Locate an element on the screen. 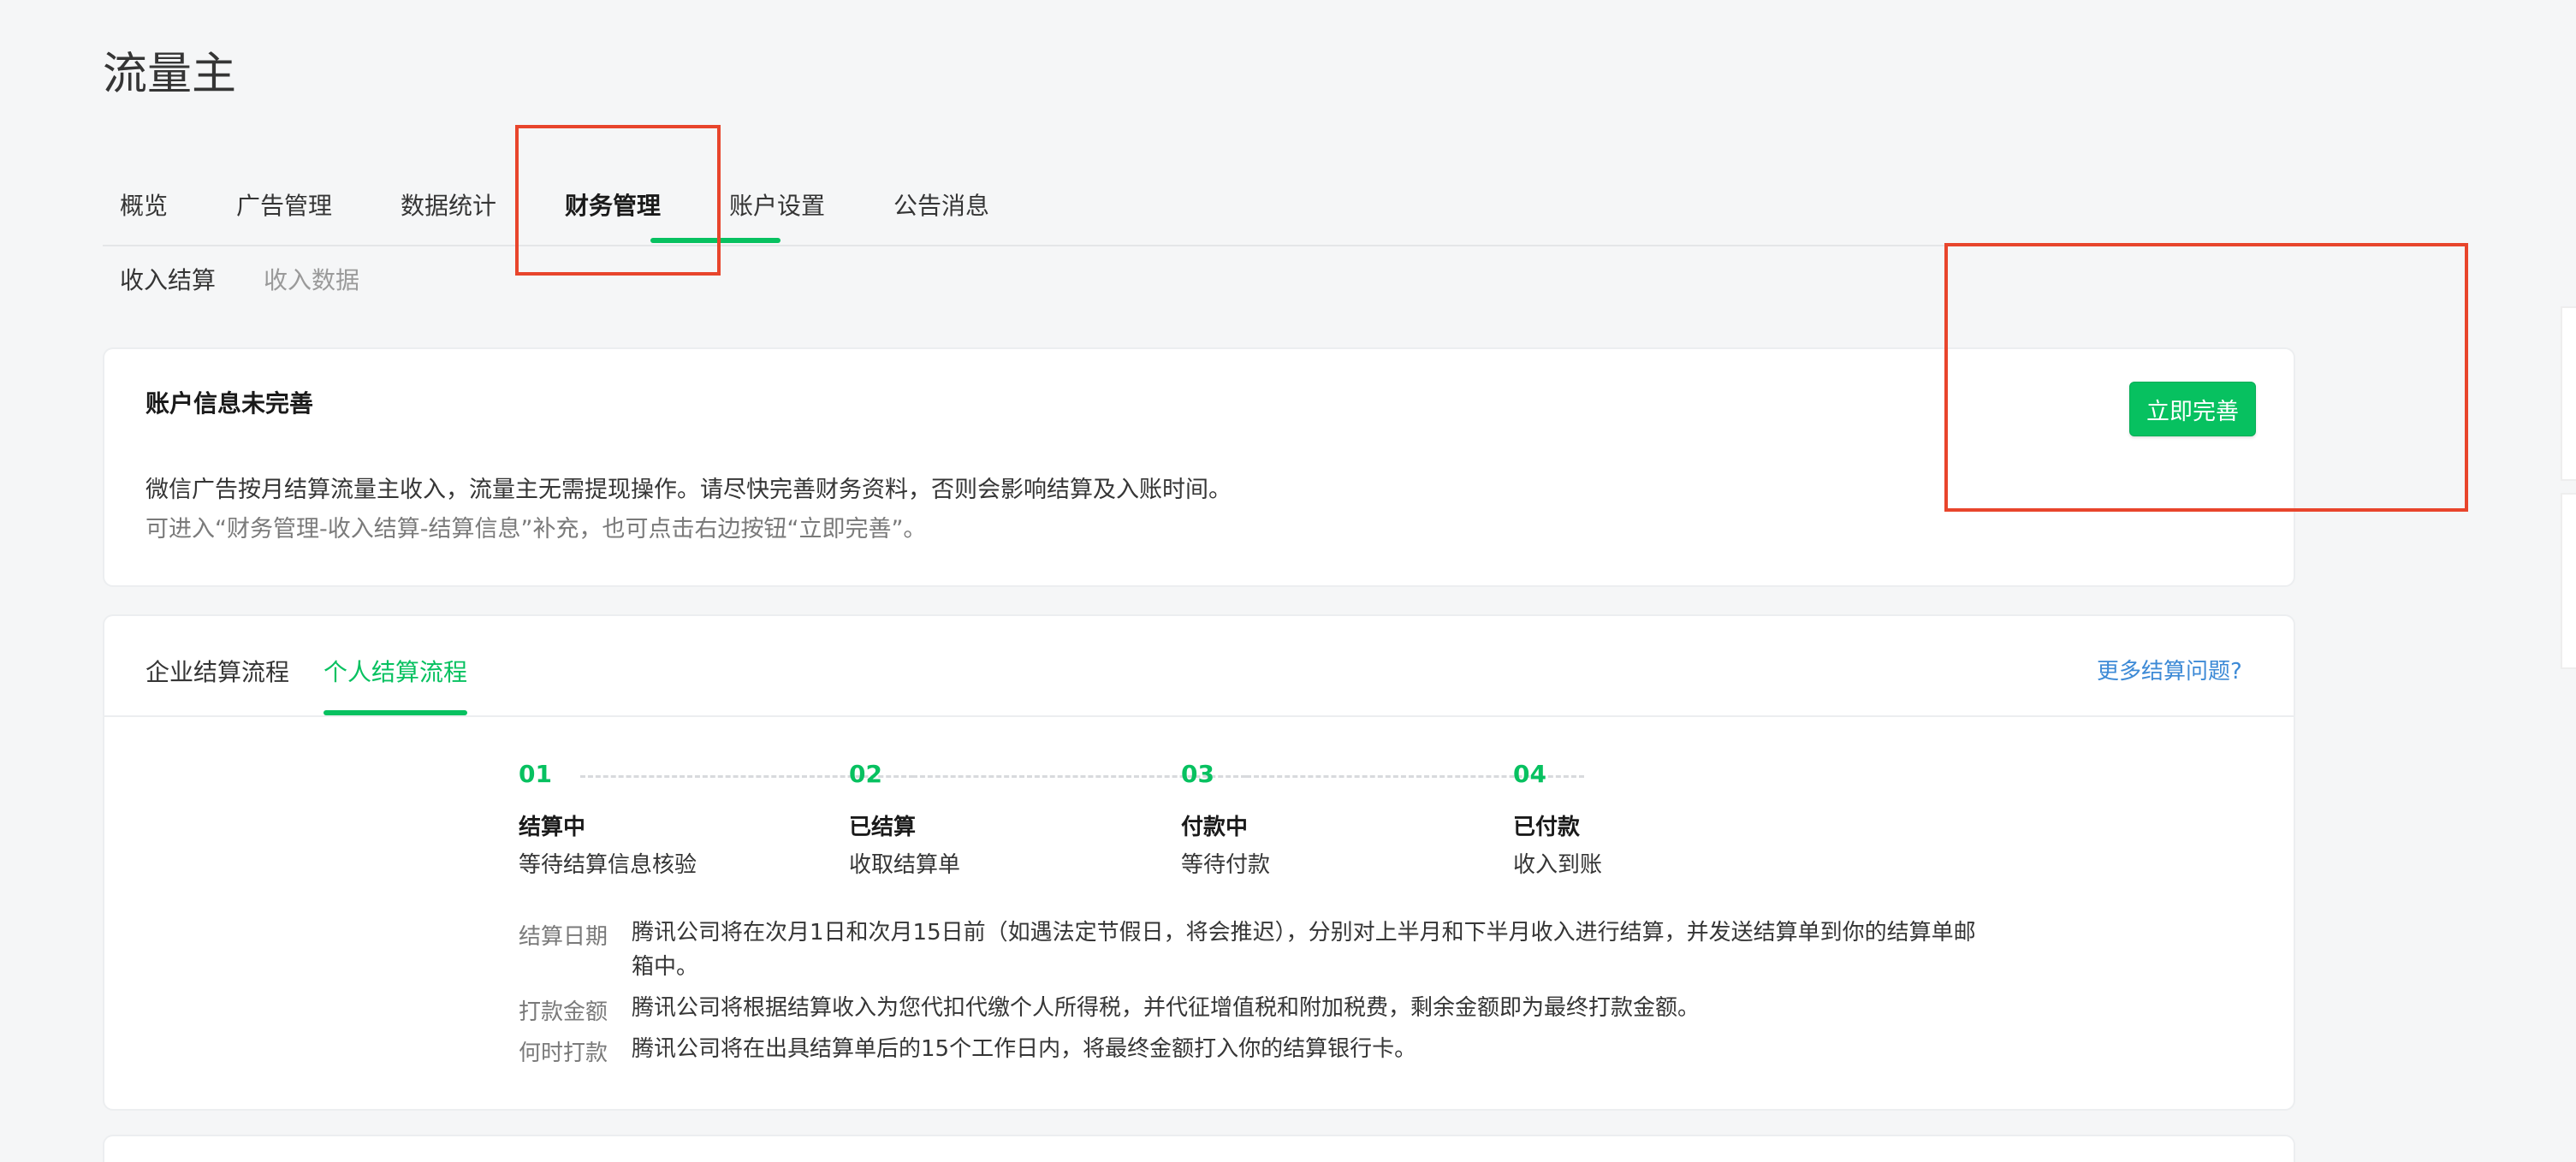  step-number: 03 is located at coordinates (1197, 774).